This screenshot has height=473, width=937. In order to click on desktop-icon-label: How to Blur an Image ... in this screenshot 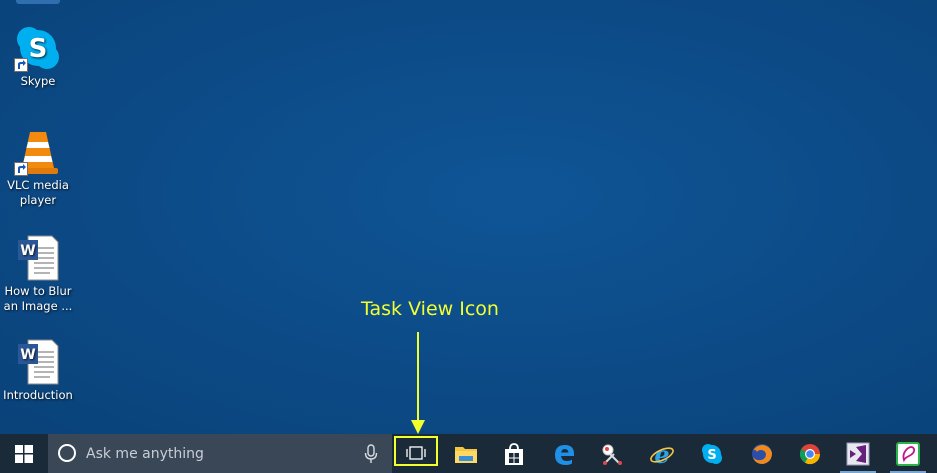, I will do `click(38, 298)`.